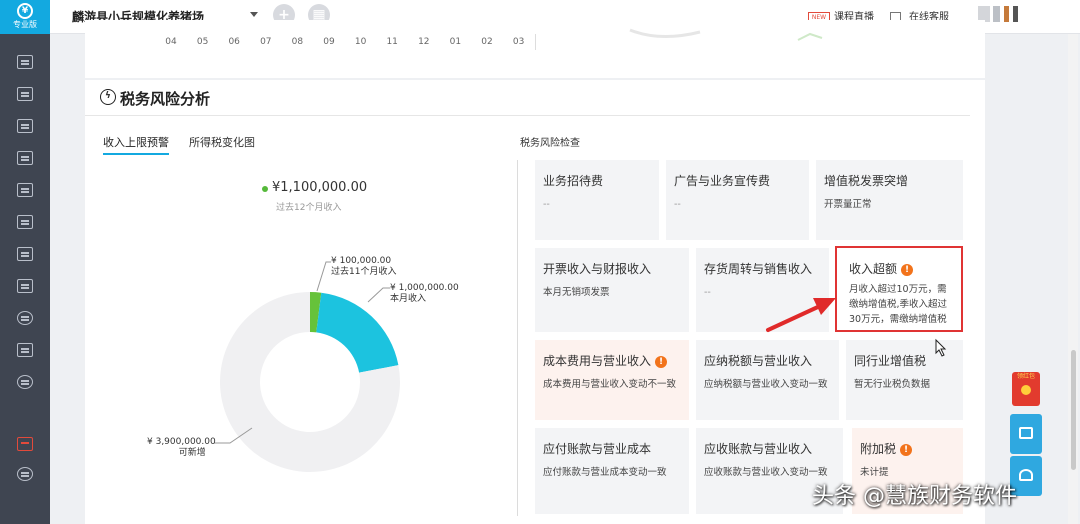 The height and width of the screenshot is (524, 1080). I want to click on coin-icon, so click(1026, 390).